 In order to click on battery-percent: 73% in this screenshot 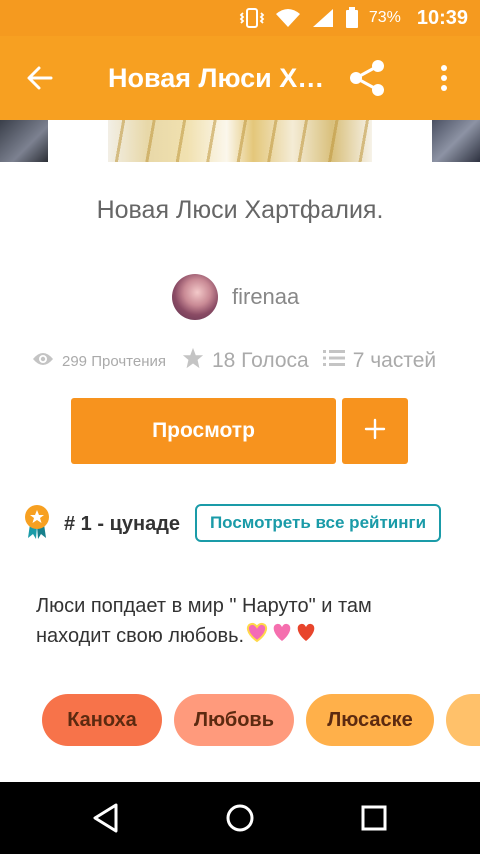, I will do `click(384, 17)`.